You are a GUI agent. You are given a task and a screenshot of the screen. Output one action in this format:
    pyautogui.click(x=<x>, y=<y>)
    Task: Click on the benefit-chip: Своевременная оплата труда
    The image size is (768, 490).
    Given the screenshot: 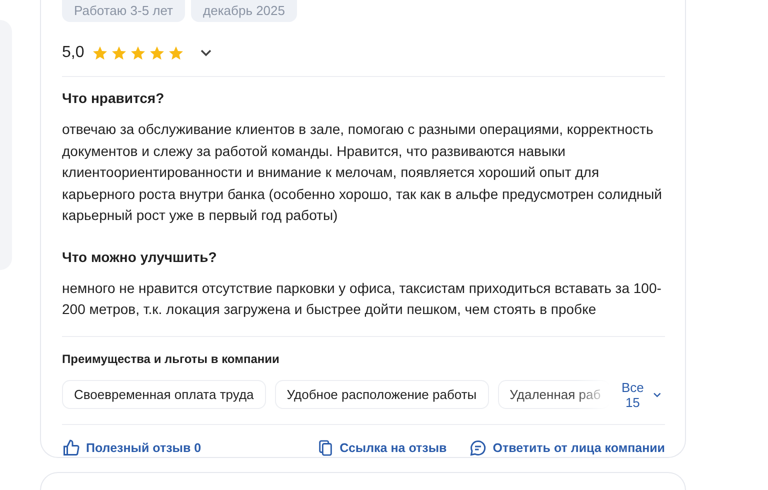 What is the action you would take?
    pyautogui.click(x=164, y=394)
    